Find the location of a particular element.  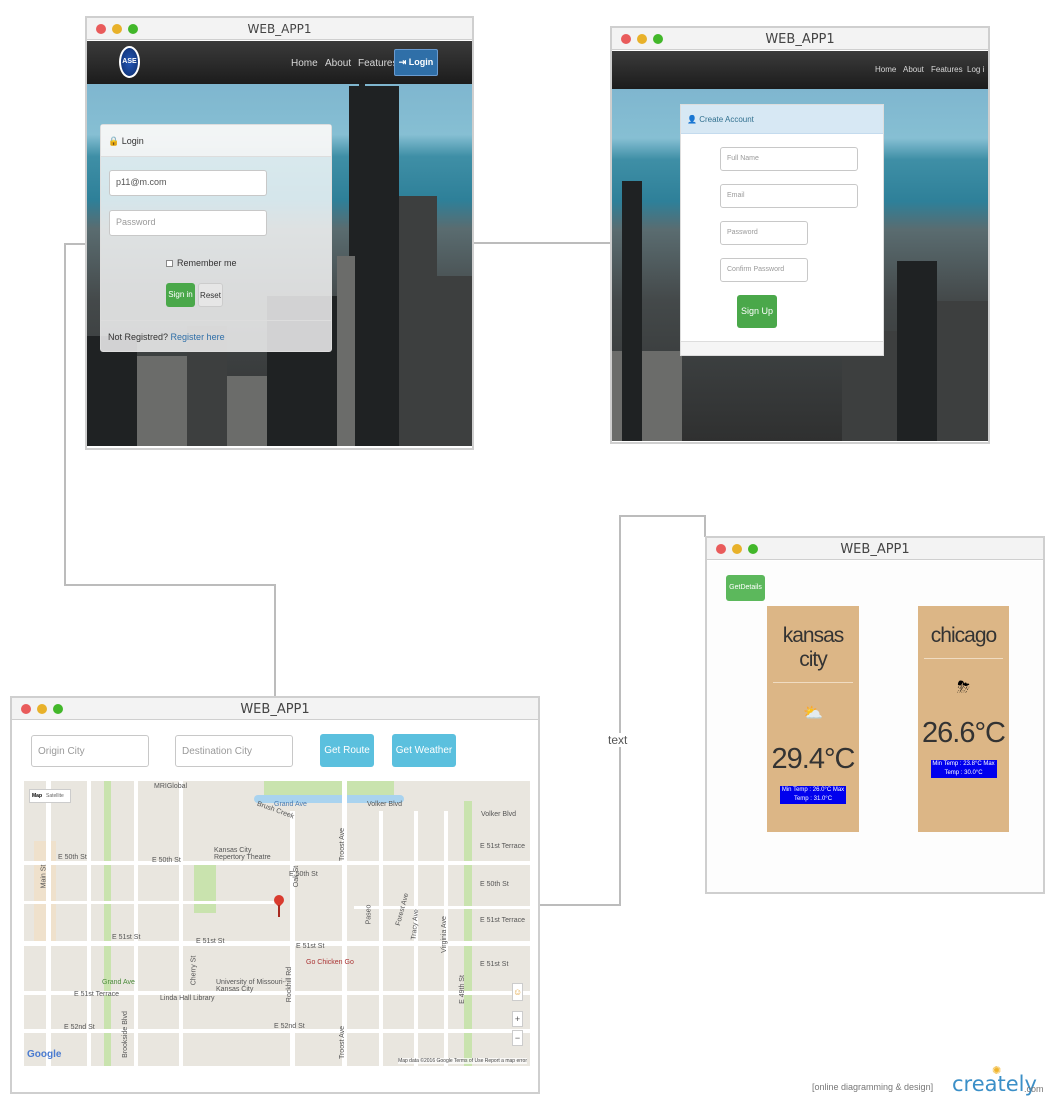

register-link: Register here is located at coordinates (198, 337).